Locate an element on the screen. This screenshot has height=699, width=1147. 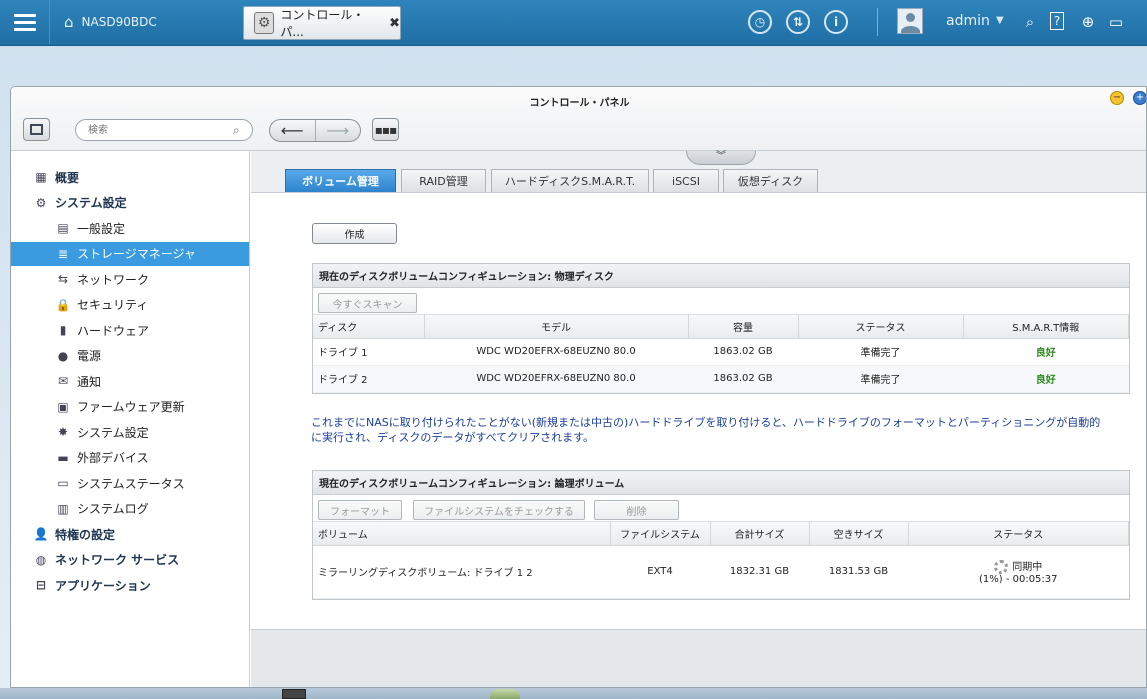
sidebar-item: ▮ ハードウェア is located at coordinates (130, 330).